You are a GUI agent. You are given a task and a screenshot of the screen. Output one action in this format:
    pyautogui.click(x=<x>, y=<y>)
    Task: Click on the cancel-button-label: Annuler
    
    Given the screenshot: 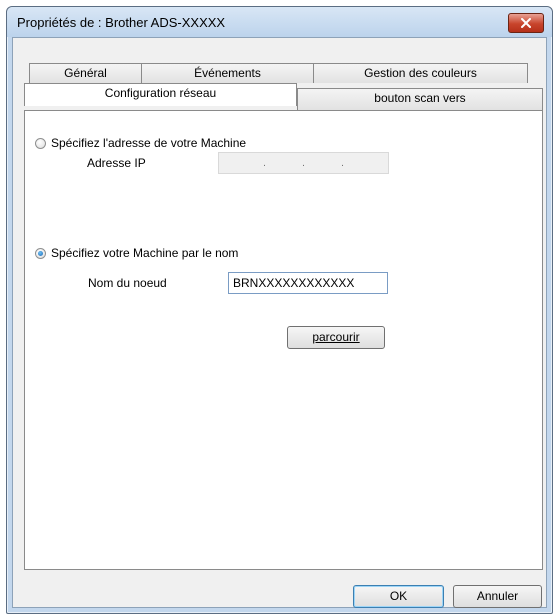 What is the action you would take?
    pyautogui.click(x=497, y=596)
    